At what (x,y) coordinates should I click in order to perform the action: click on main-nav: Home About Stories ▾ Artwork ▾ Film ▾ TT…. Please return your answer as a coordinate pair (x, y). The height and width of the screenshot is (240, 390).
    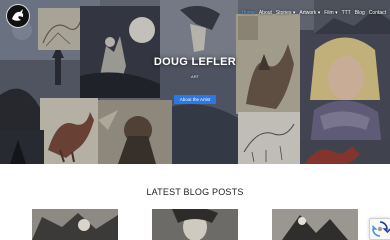
    Looking at the image, I should click on (313, 13).